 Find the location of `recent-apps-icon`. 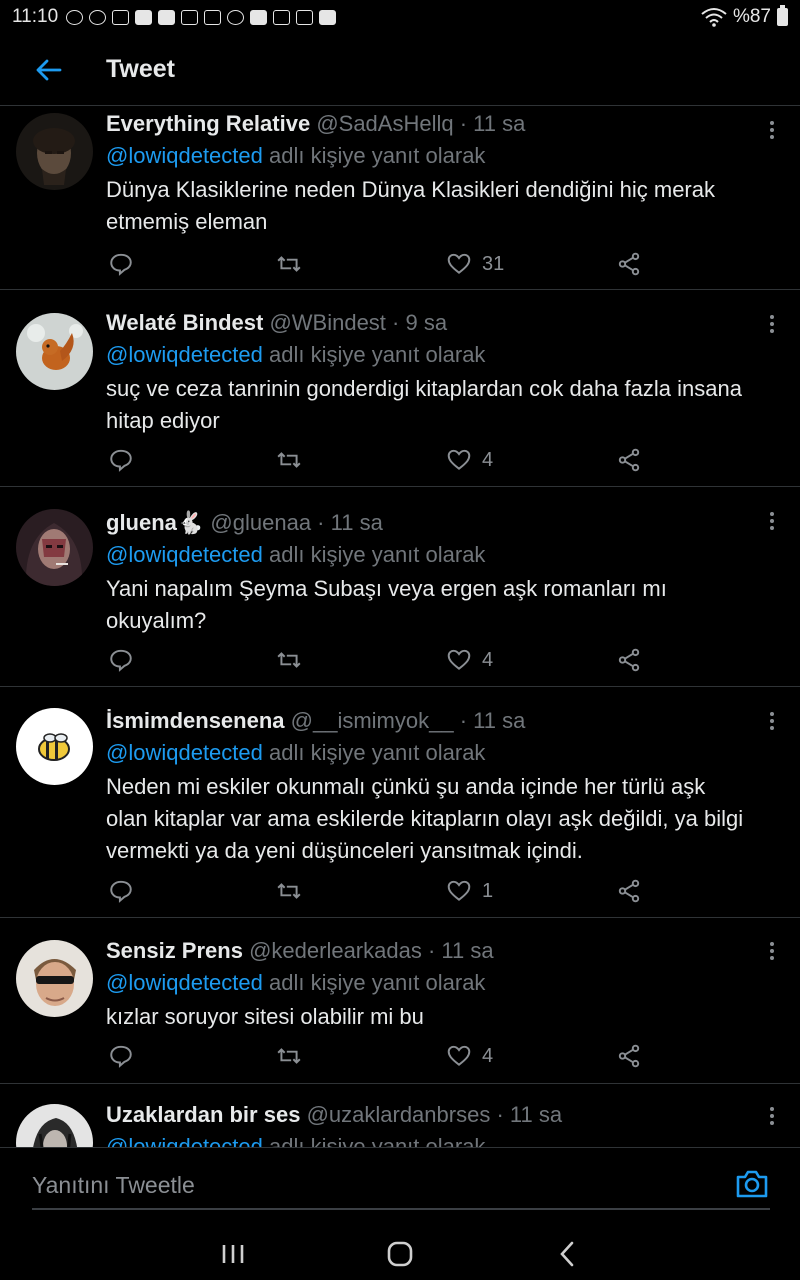

recent-apps-icon is located at coordinates (233, 1253).